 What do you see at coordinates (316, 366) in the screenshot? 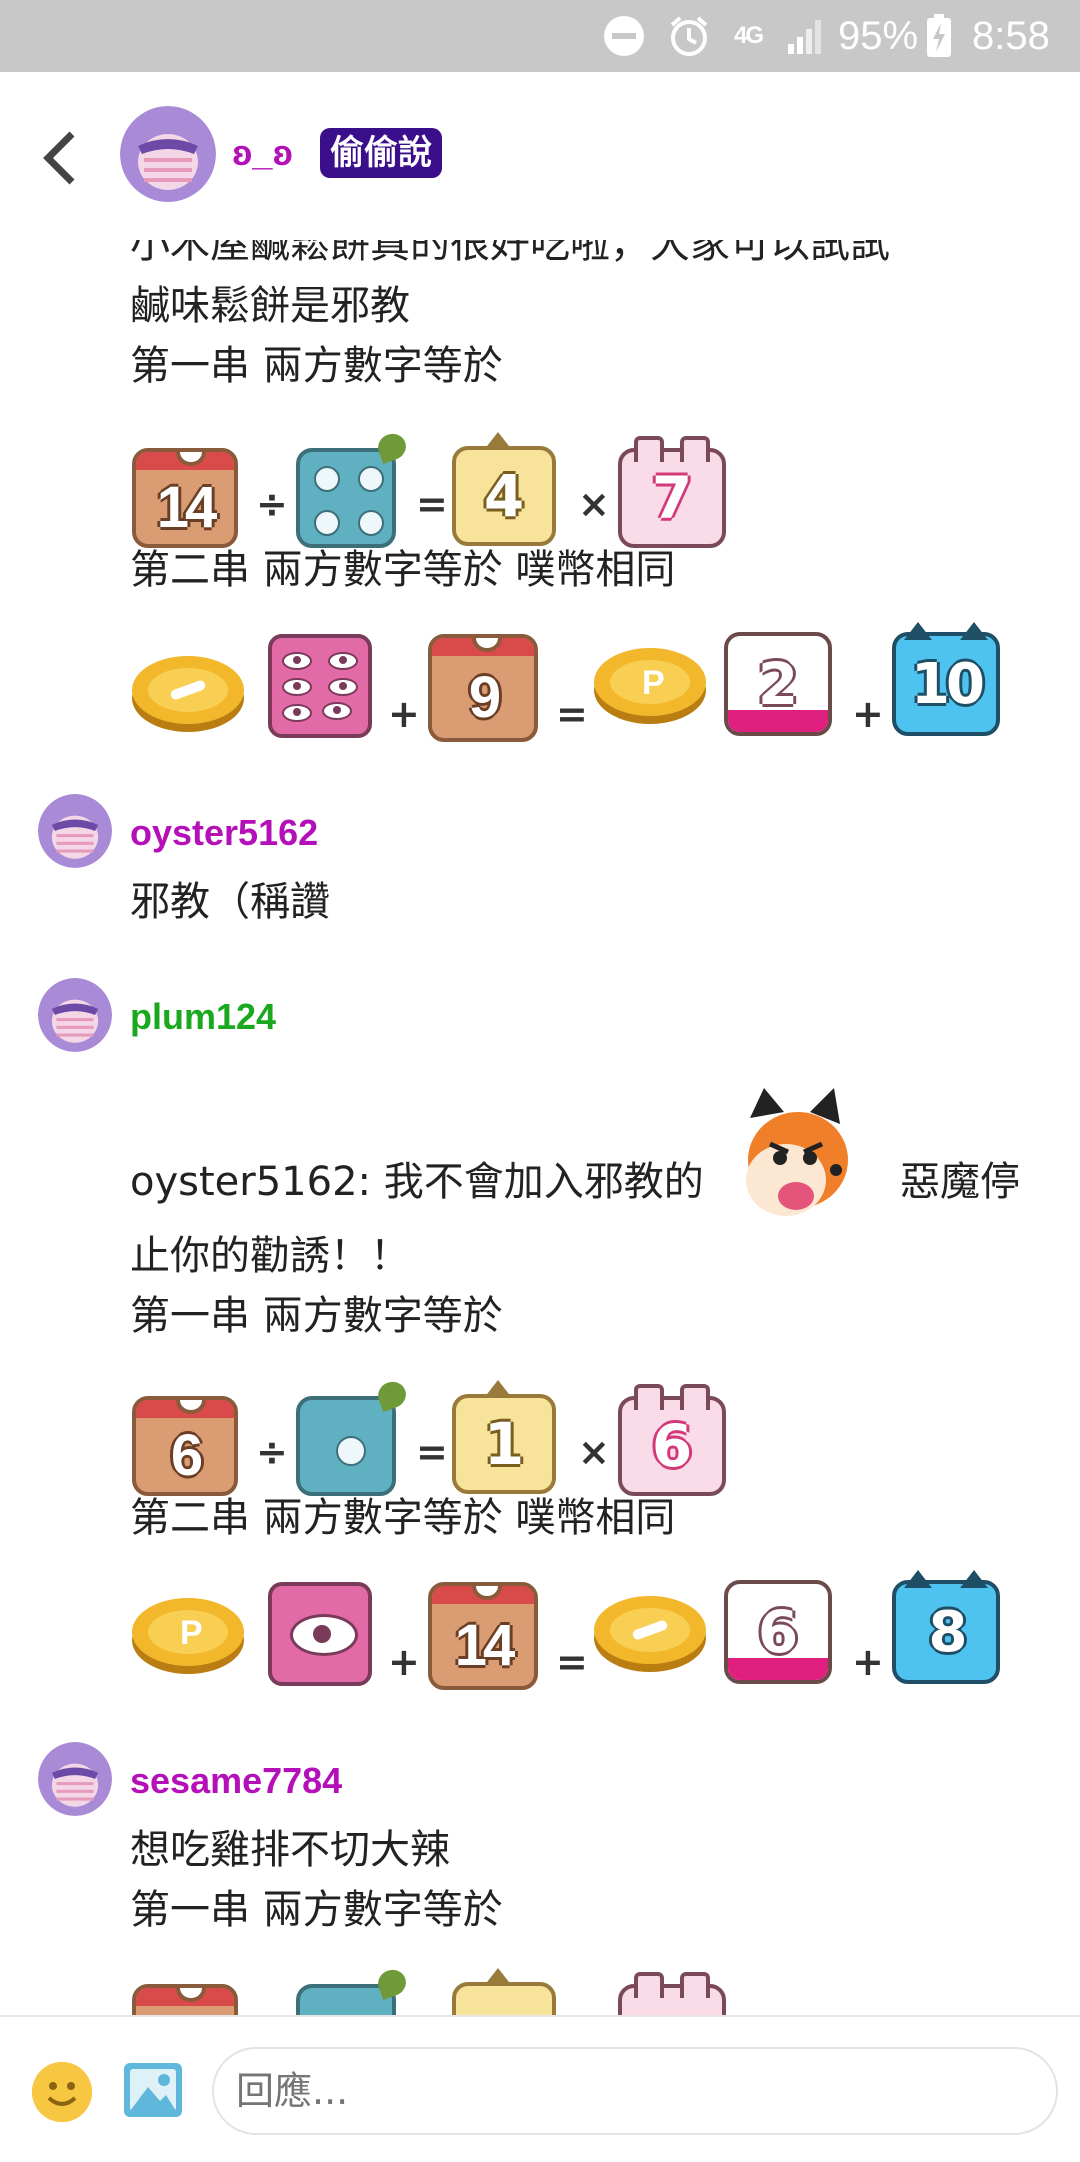
I see `post-text-line: 第一串 兩方數字等於` at bounding box center [316, 366].